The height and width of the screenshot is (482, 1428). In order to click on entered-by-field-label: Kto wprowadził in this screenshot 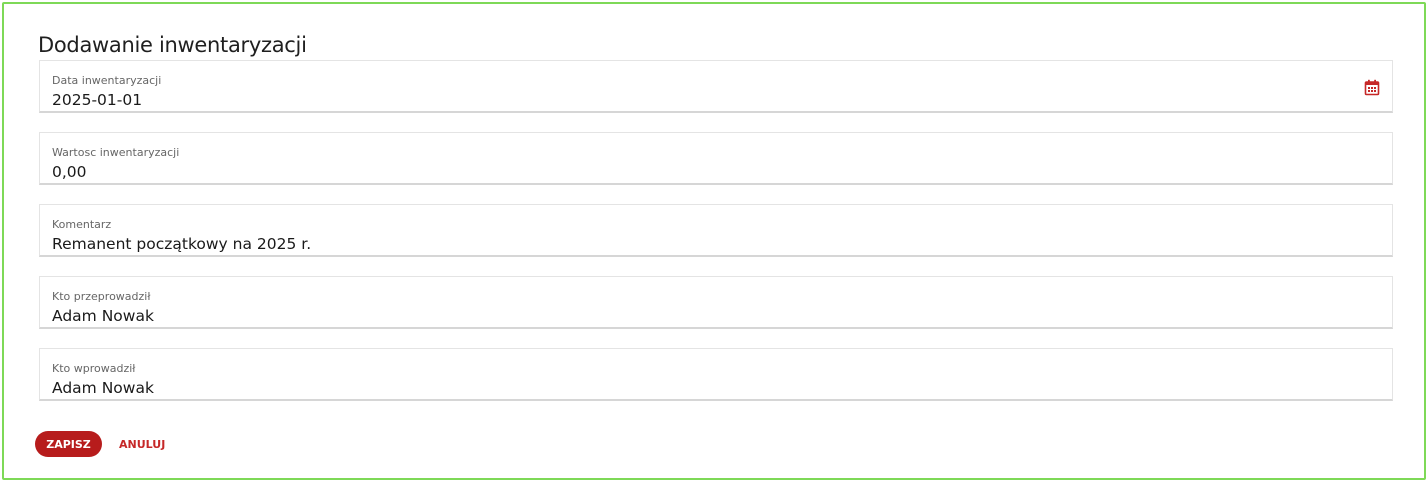, I will do `click(94, 368)`.